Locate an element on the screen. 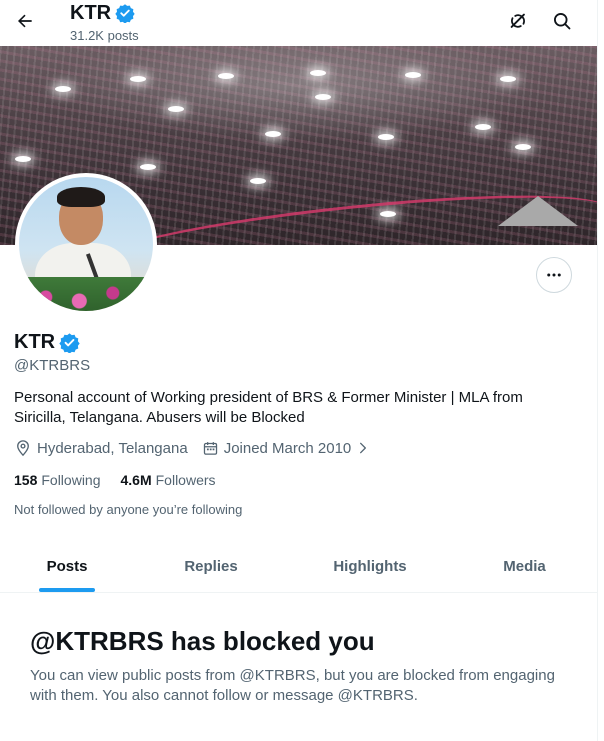 Image resolution: width=604 pixels, height=741 pixels. arrow-left-icon is located at coordinates (25, 21).